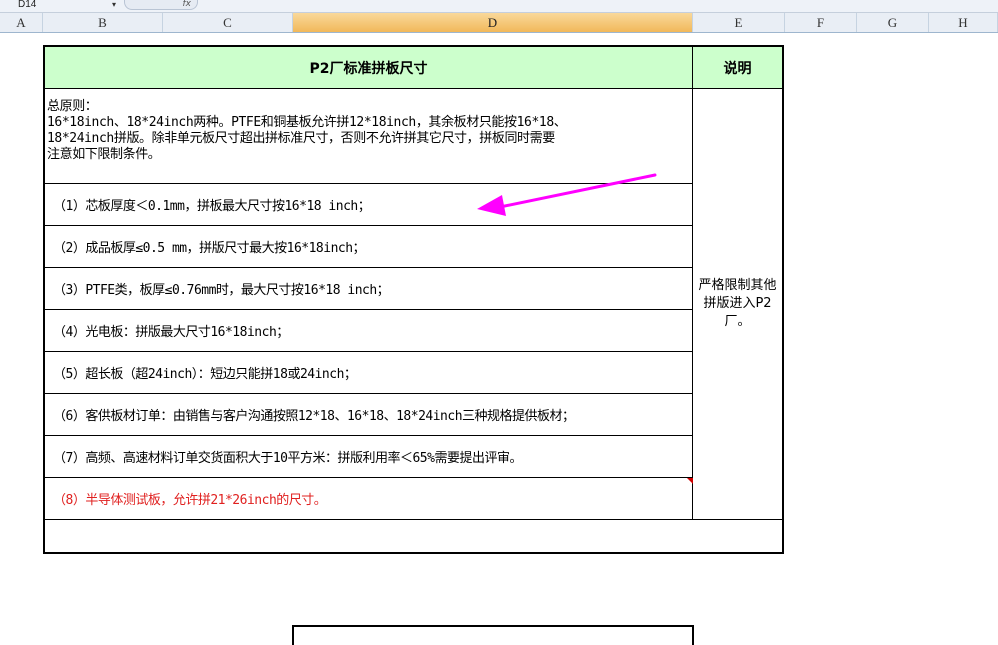 The width and height of the screenshot is (998, 645). Describe the element at coordinates (104, 154) in the screenshot. I see `principle-line: 注意如下限制条件。` at that location.